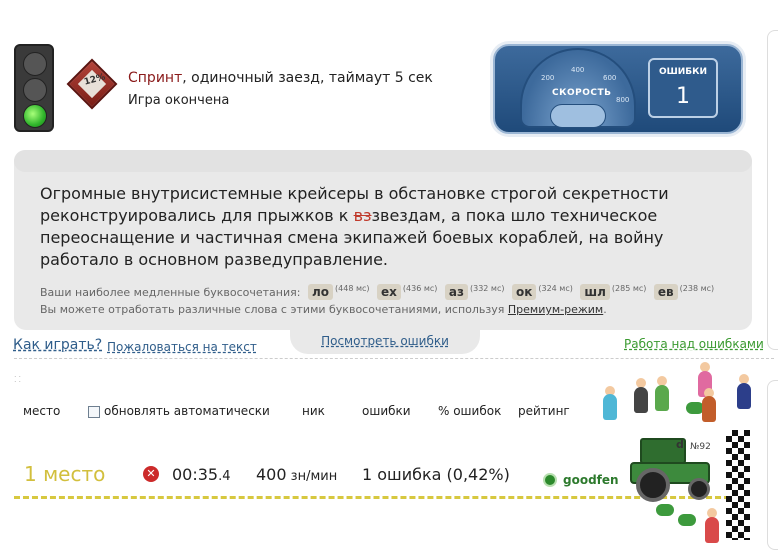 This screenshot has height=559, width=778. Describe the element at coordinates (683, 96) in the screenshot. I see `errors-count: 1` at that location.